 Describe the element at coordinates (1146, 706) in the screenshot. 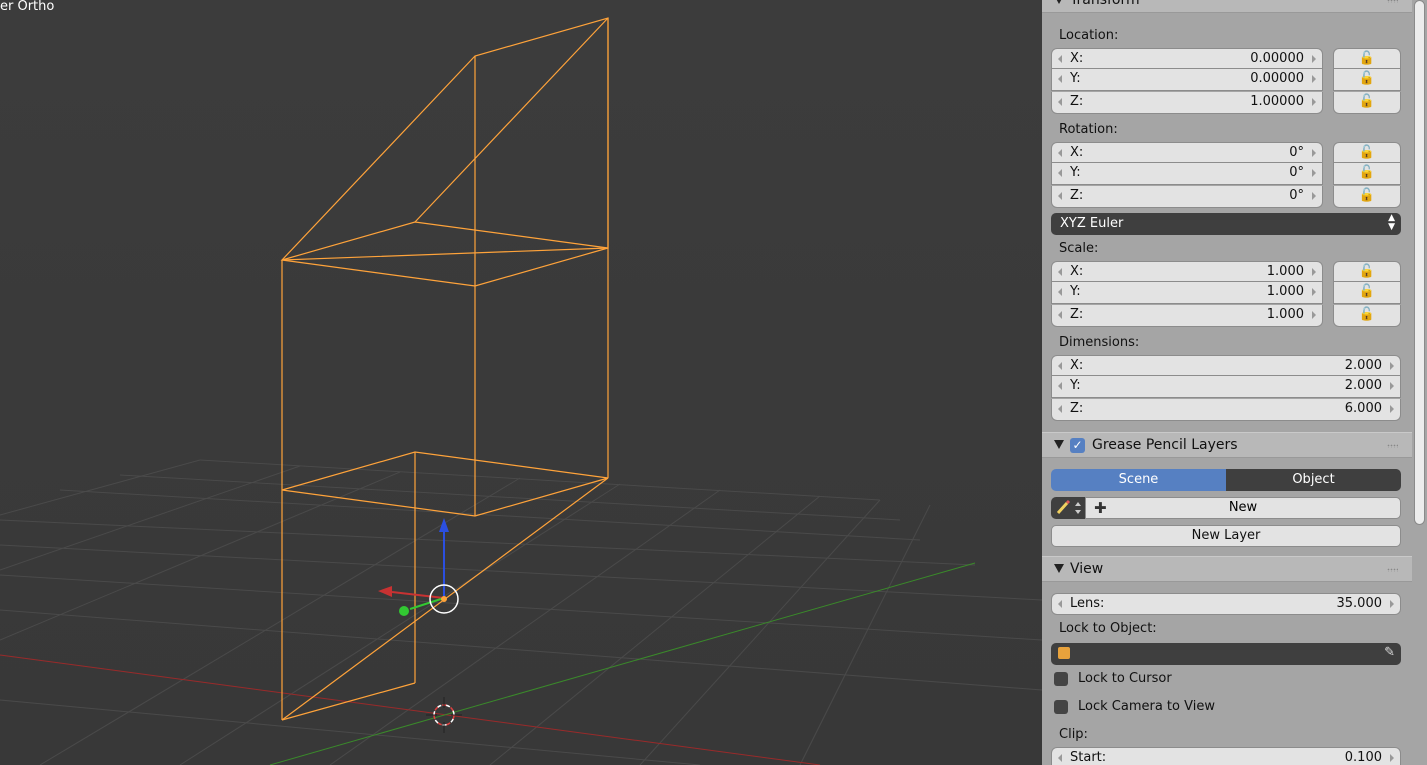

I see `lock-camera-to-view-label: Lock Camera to View` at that location.